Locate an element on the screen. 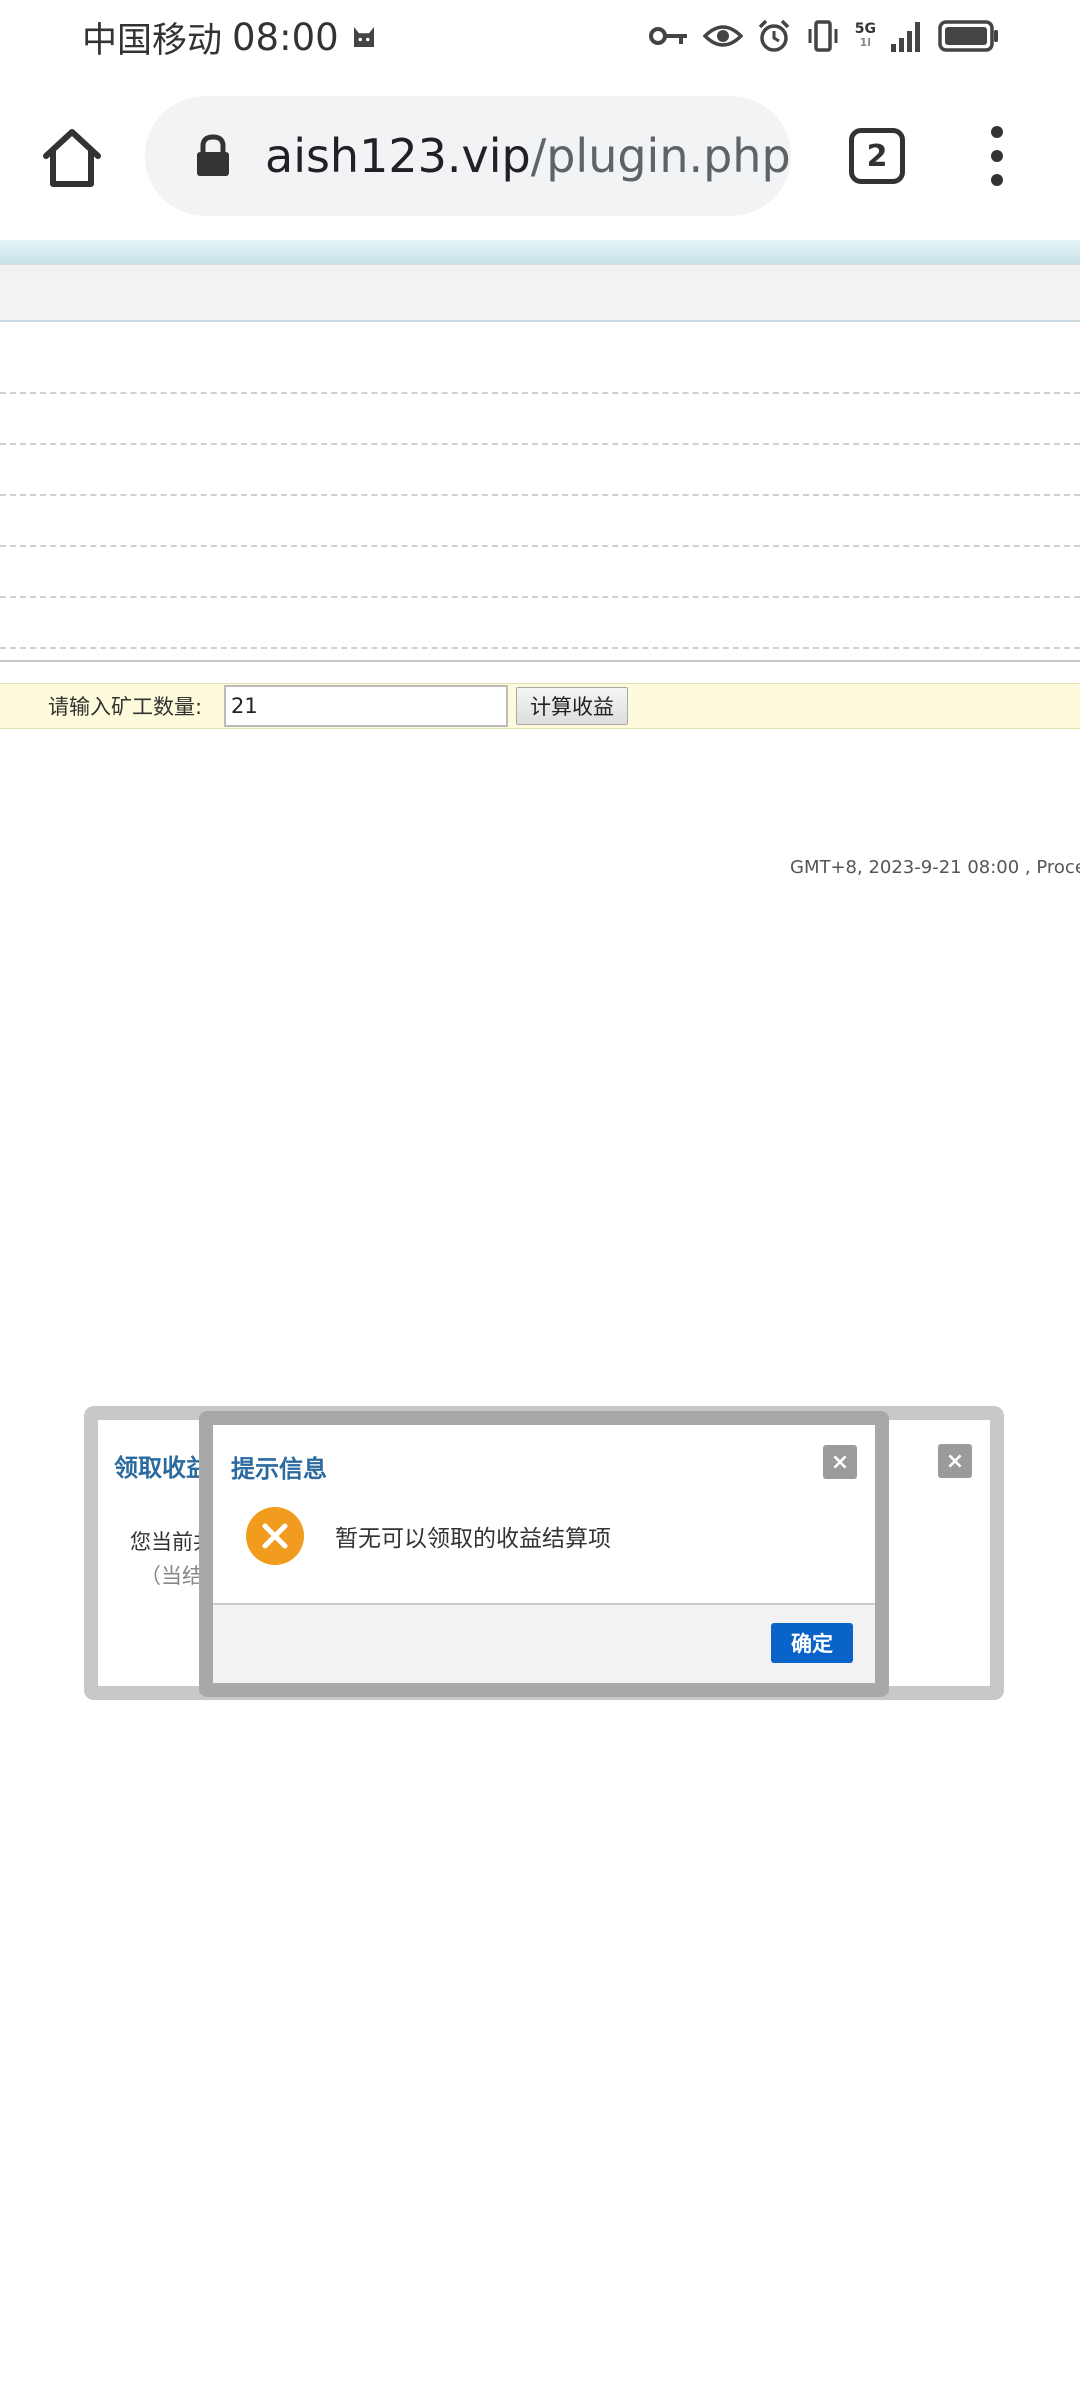 Image resolution: width=1080 pixels, height=2400 pixels. vibrate-icon is located at coordinates (823, 36).